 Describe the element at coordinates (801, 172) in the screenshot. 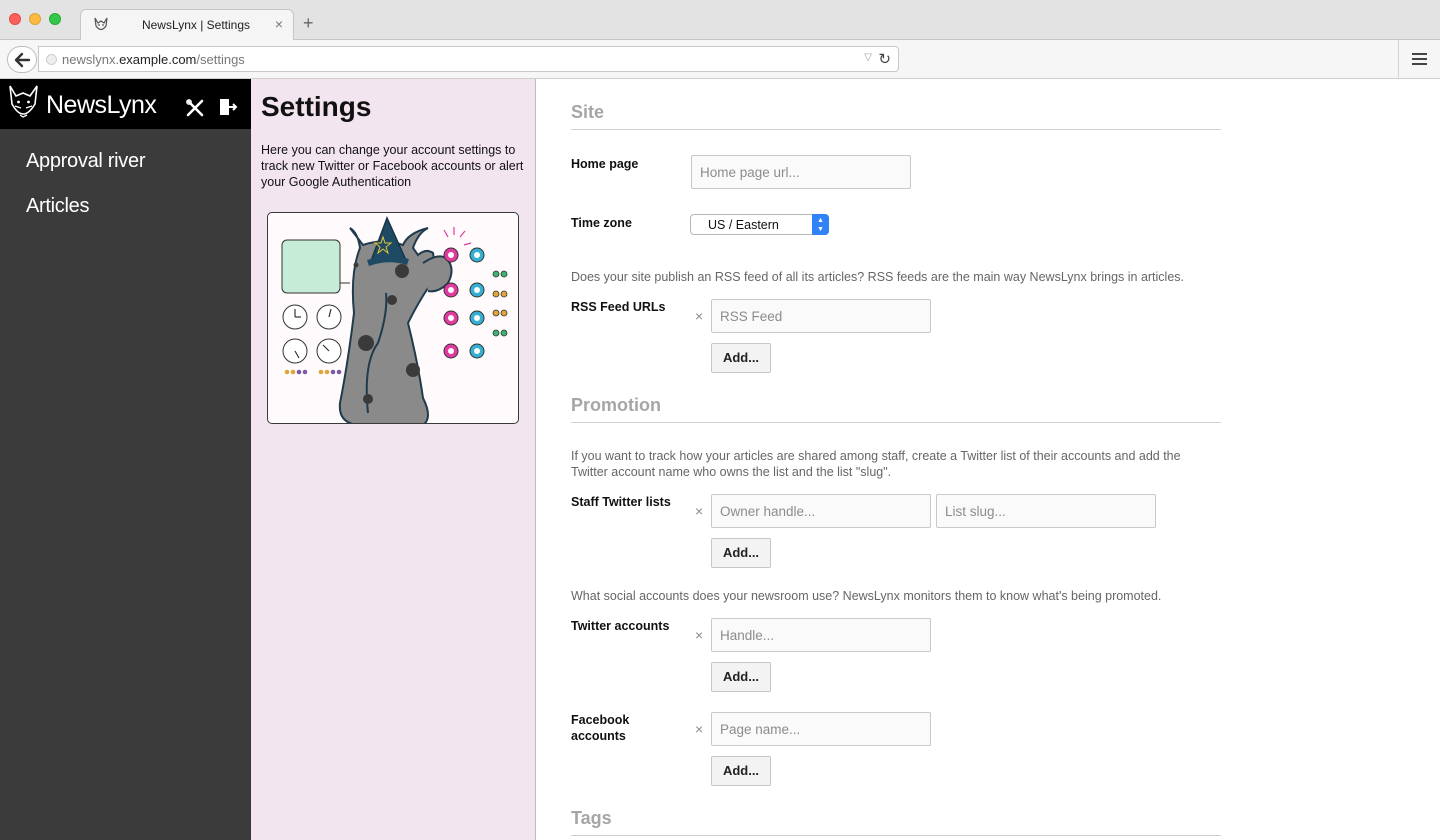

I see `home-page-input` at that location.